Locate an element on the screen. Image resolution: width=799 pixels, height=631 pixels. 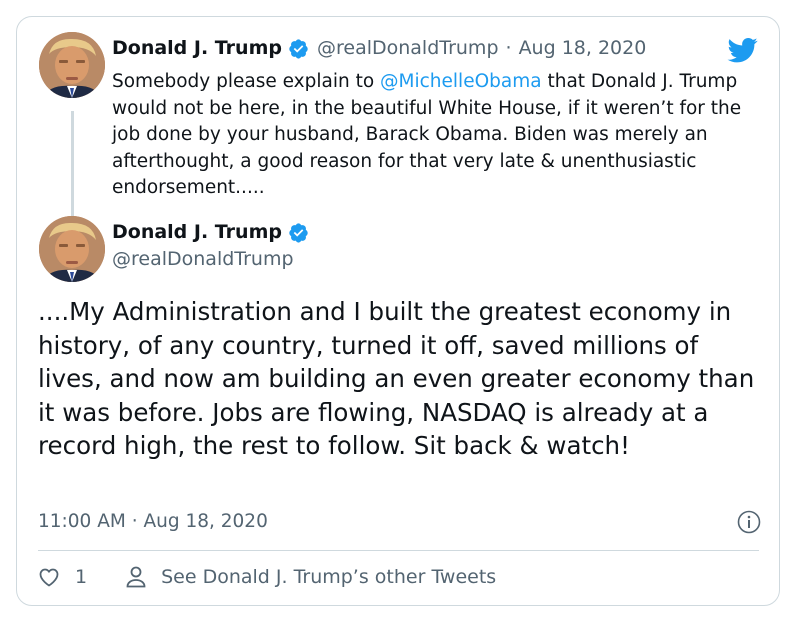
person-icon is located at coordinates (136, 577).